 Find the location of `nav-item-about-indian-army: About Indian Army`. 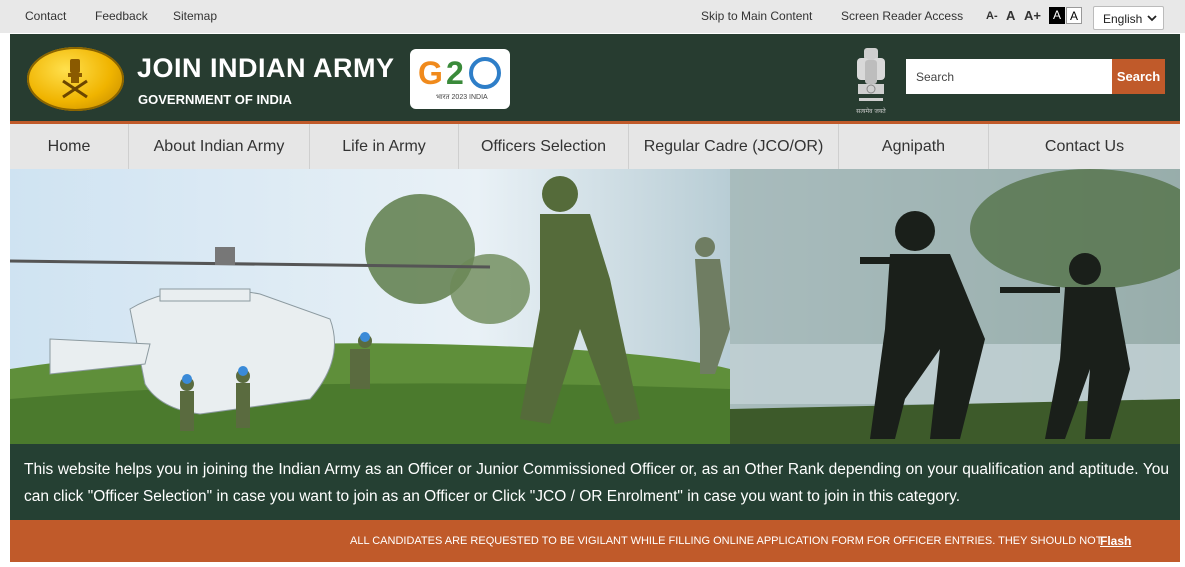

nav-item-about-indian-army: About Indian Army is located at coordinates (219, 146).